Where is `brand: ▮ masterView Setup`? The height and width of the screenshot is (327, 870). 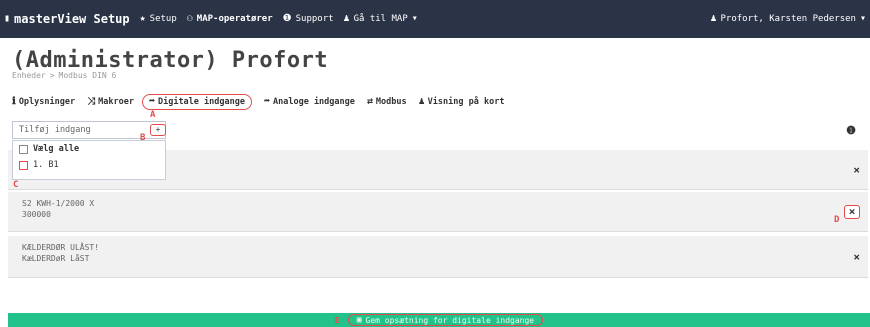
brand: ▮ masterView Setup is located at coordinates (65, 19).